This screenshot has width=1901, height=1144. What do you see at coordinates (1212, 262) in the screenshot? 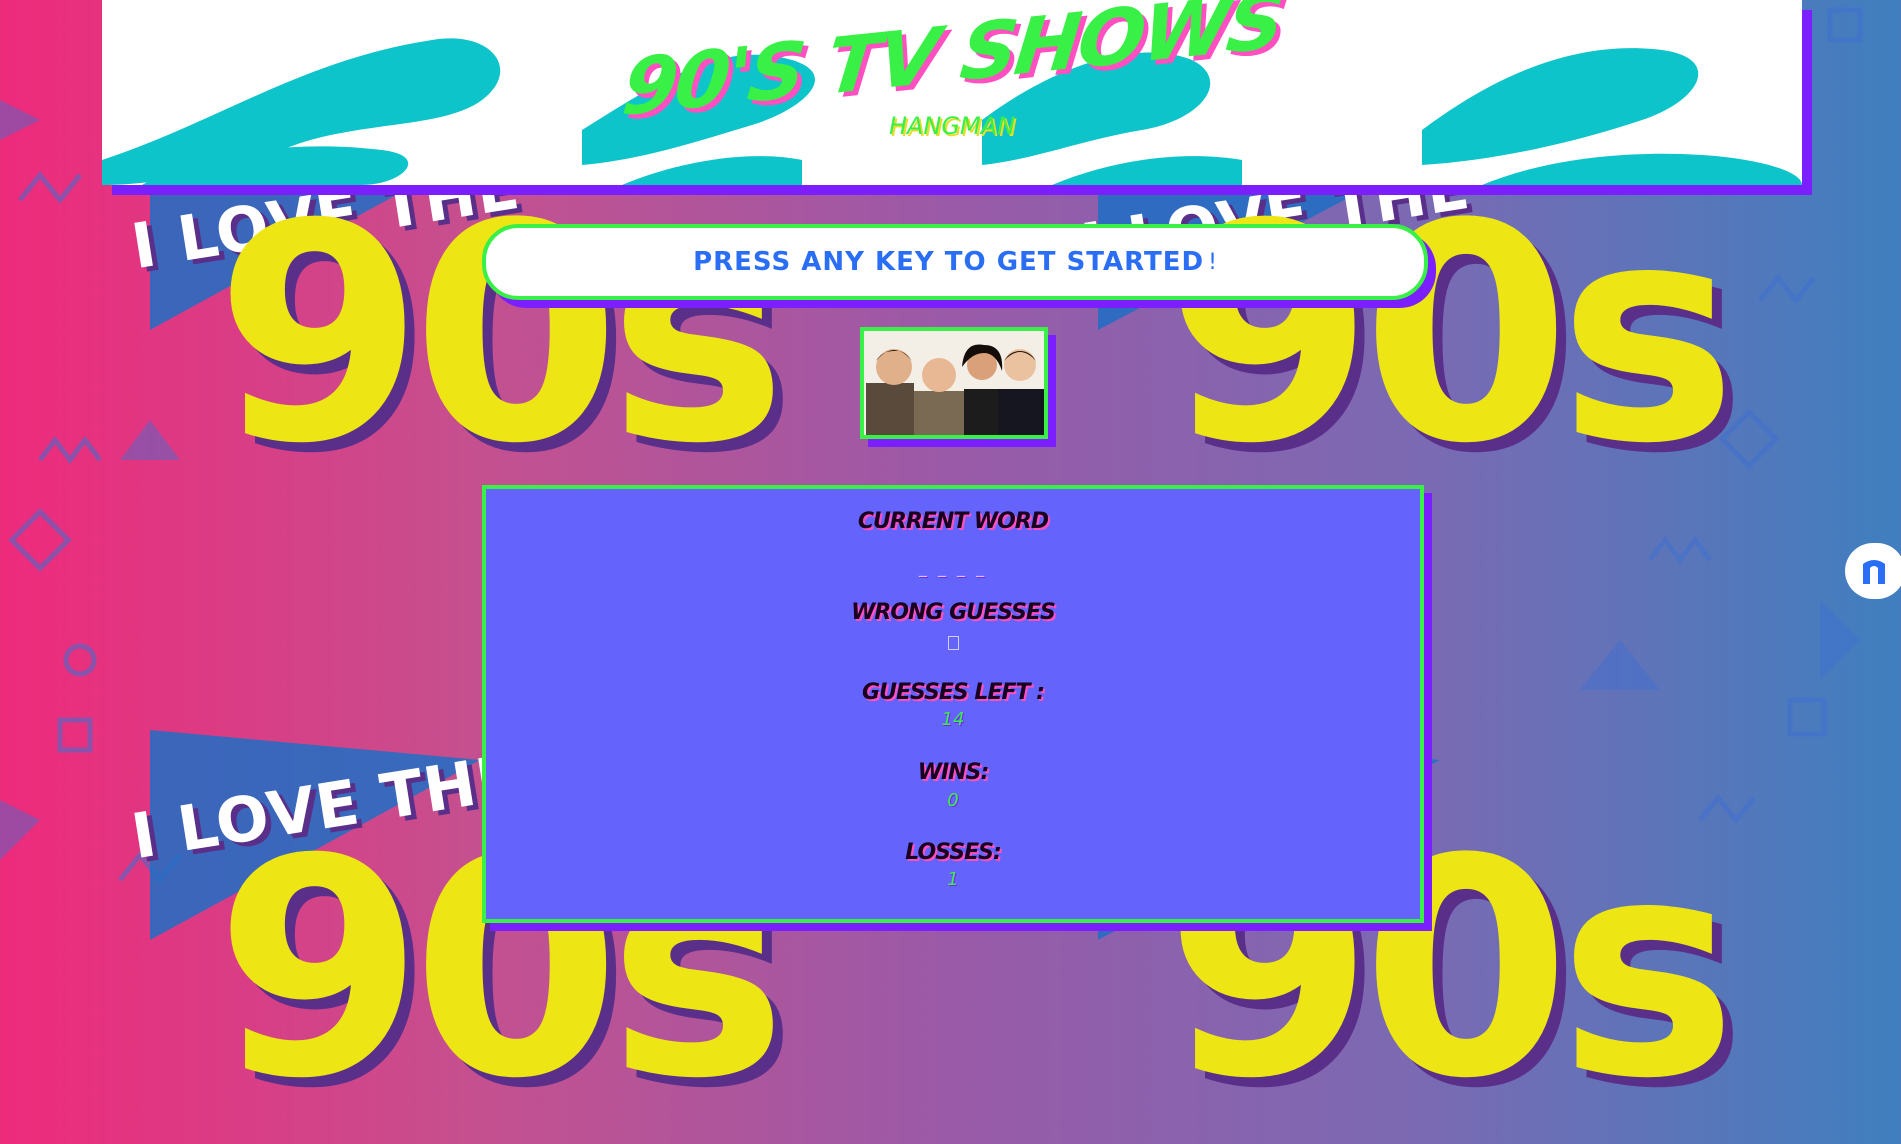
I see `start-banner-suffix: !` at bounding box center [1212, 262].